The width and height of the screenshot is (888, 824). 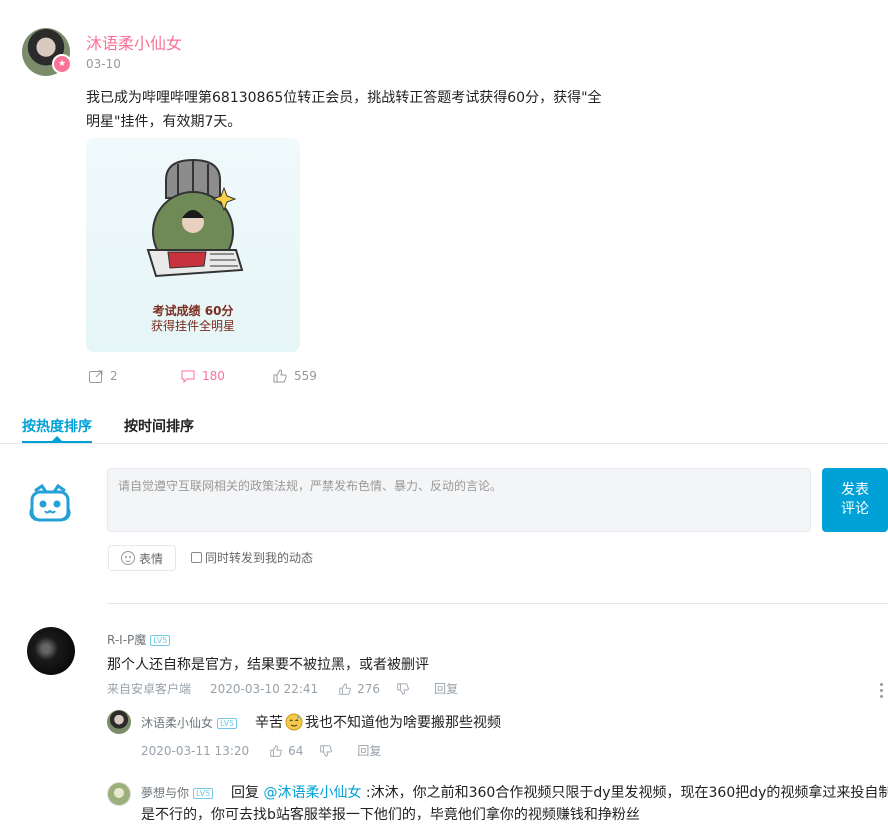 I want to click on send-button-line1: 发表, so click(x=855, y=490).